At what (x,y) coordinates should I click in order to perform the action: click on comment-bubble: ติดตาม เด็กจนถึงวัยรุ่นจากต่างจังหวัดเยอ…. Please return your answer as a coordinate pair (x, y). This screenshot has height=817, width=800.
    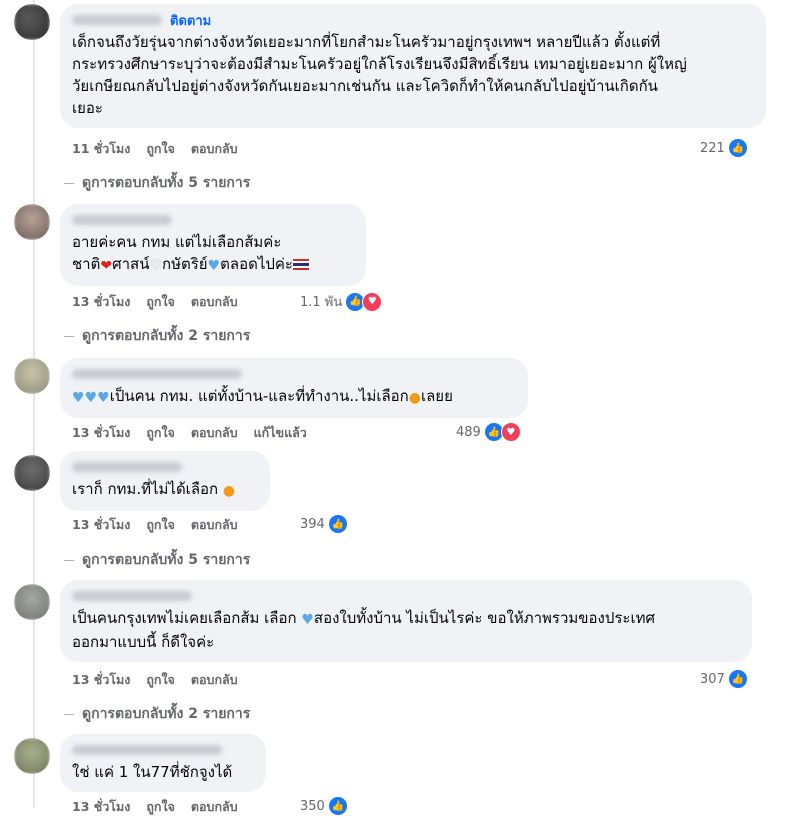
    Looking at the image, I should click on (413, 66).